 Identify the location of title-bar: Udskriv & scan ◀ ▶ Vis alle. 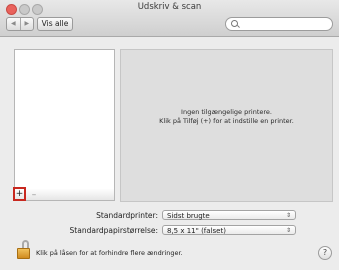
(169, 18).